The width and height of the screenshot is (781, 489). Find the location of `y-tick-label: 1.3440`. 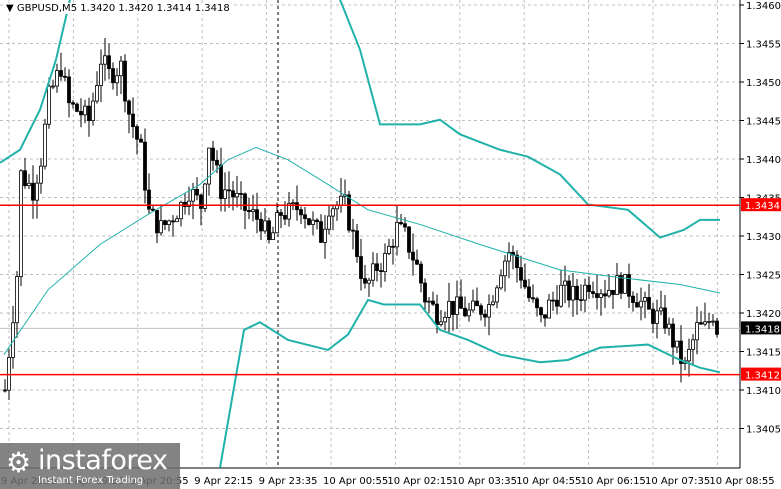

y-tick-label: 1.3440 is located at coordinates (763, 160).